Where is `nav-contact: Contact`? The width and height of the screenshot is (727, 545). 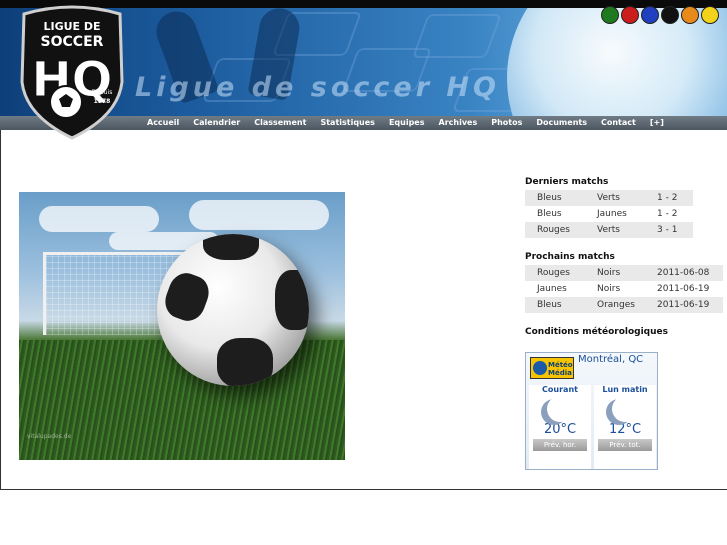 nav-contact: Contact is located at coordinates (618, 123).